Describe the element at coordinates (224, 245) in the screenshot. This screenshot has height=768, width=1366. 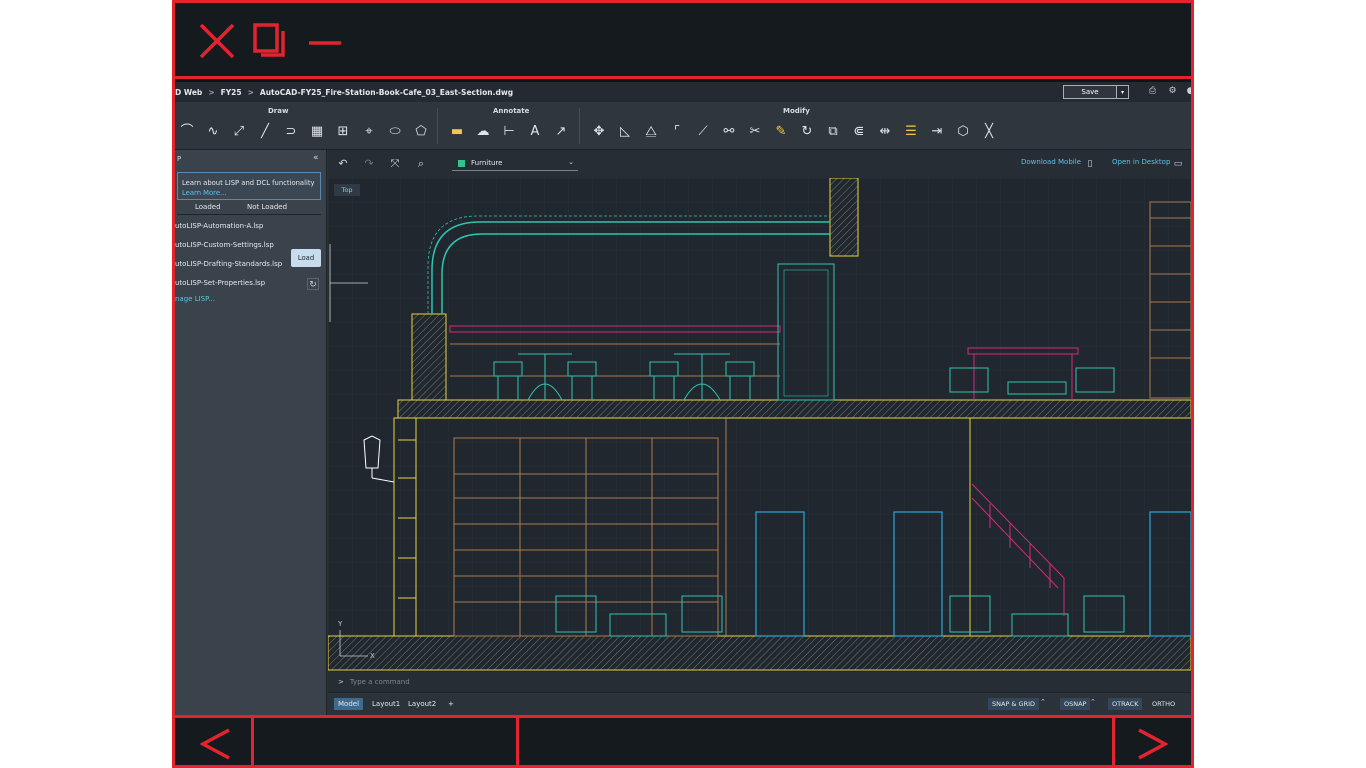
I see `lisp-file-item: utoLISP-Custom-Settings.lsp` at that location.